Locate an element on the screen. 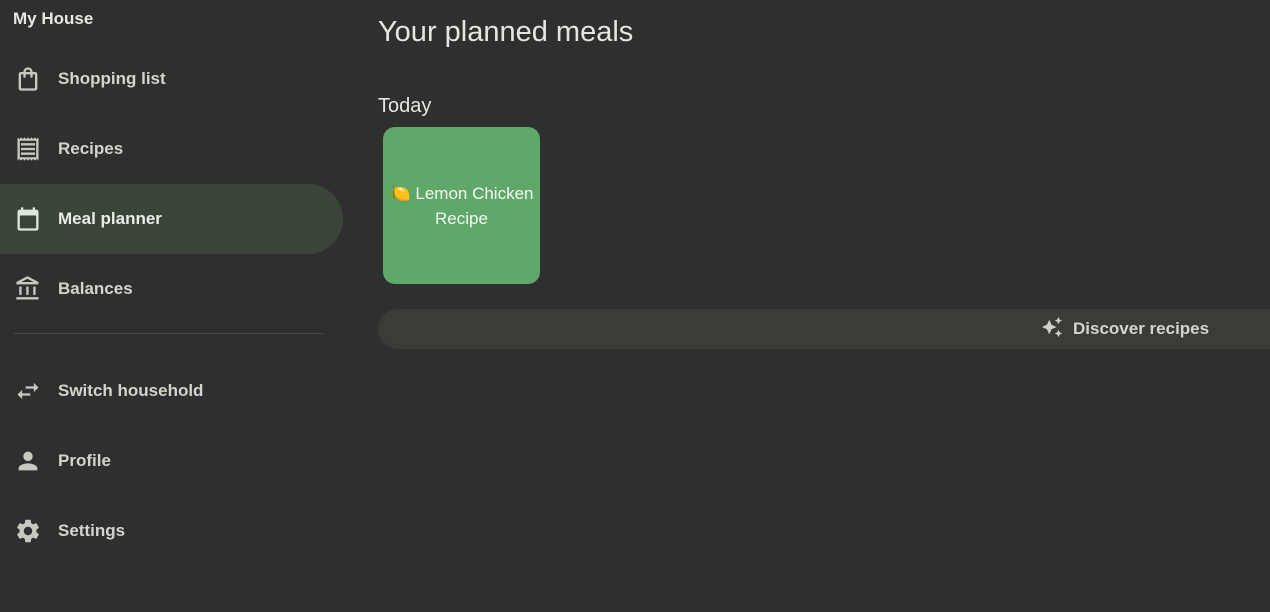 The image size is (1270, 612). calendar-icon is located at coordinates (28, 219).